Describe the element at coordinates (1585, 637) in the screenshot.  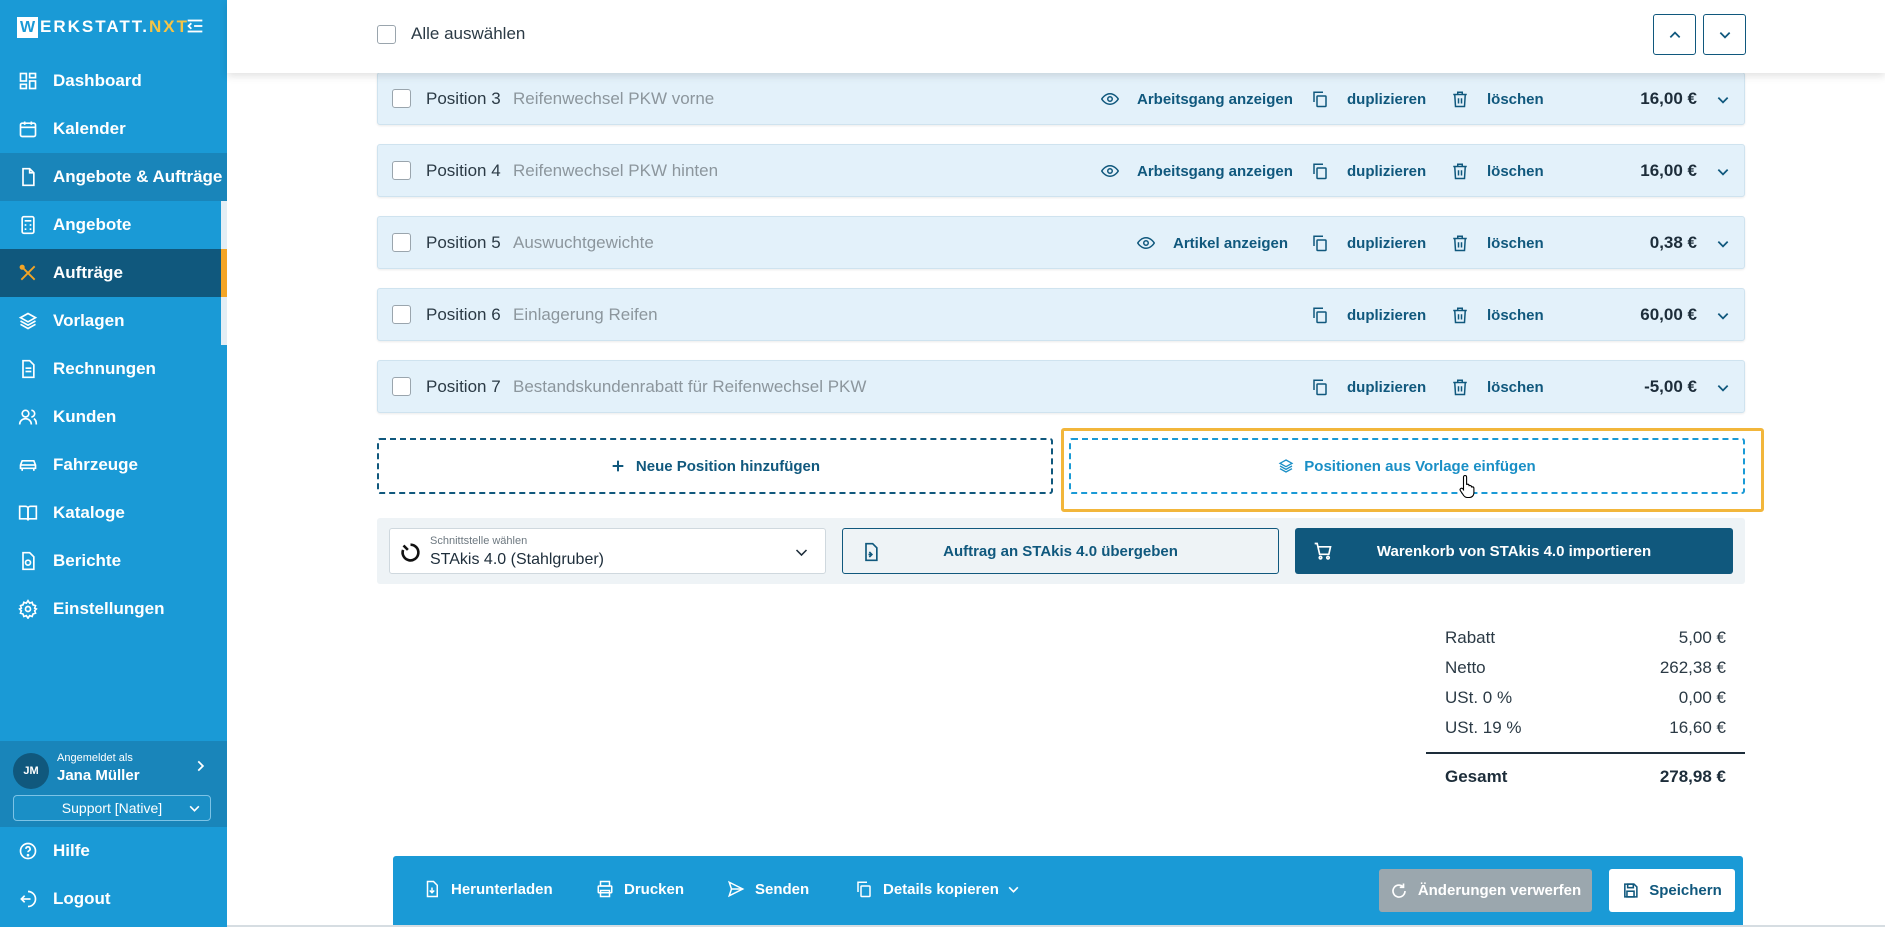
I see `total-row-rabatt: Rabatt 5,00 €` at that location.